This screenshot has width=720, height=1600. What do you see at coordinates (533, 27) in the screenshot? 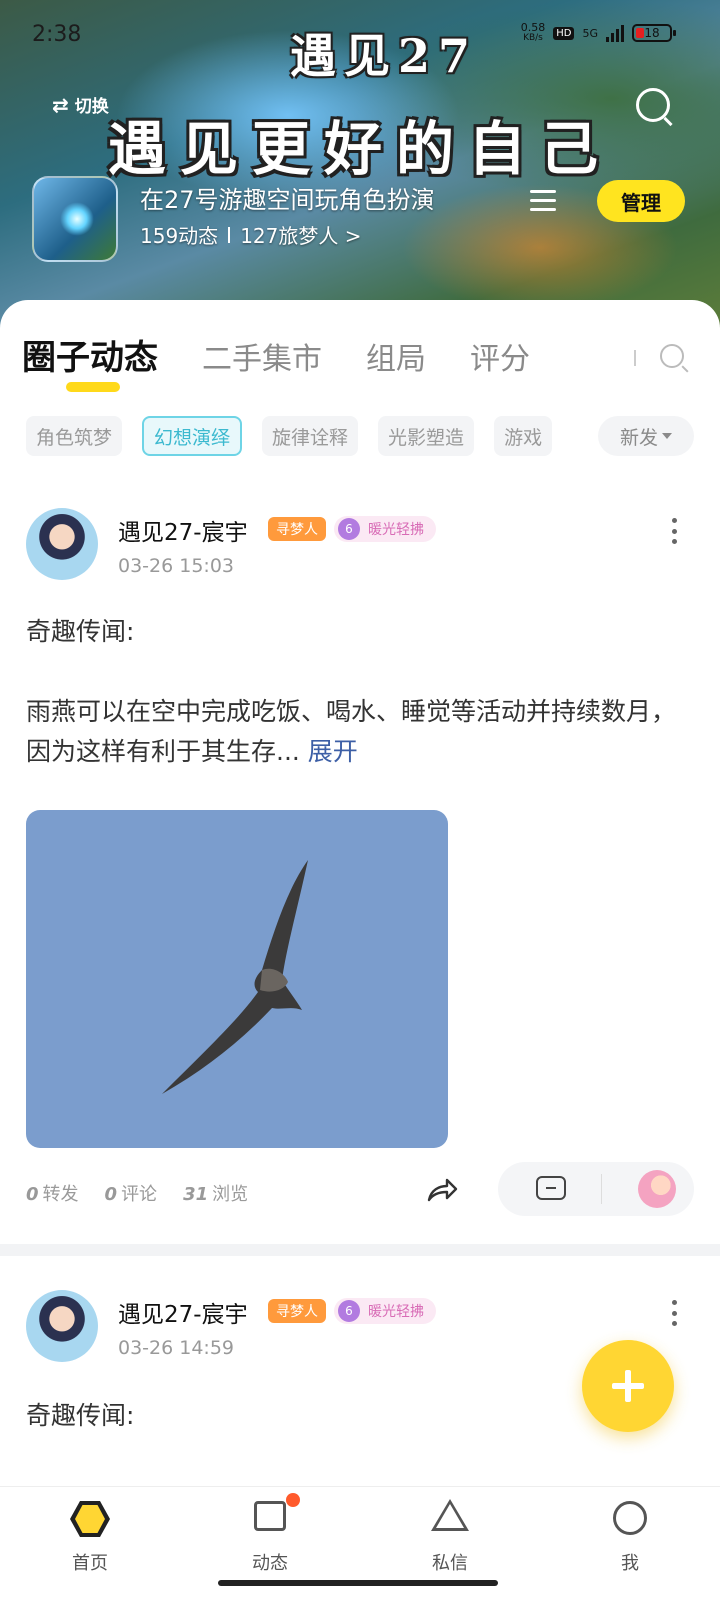
I see `net-speed-value: 0.58` at bounding box center [533, 27].